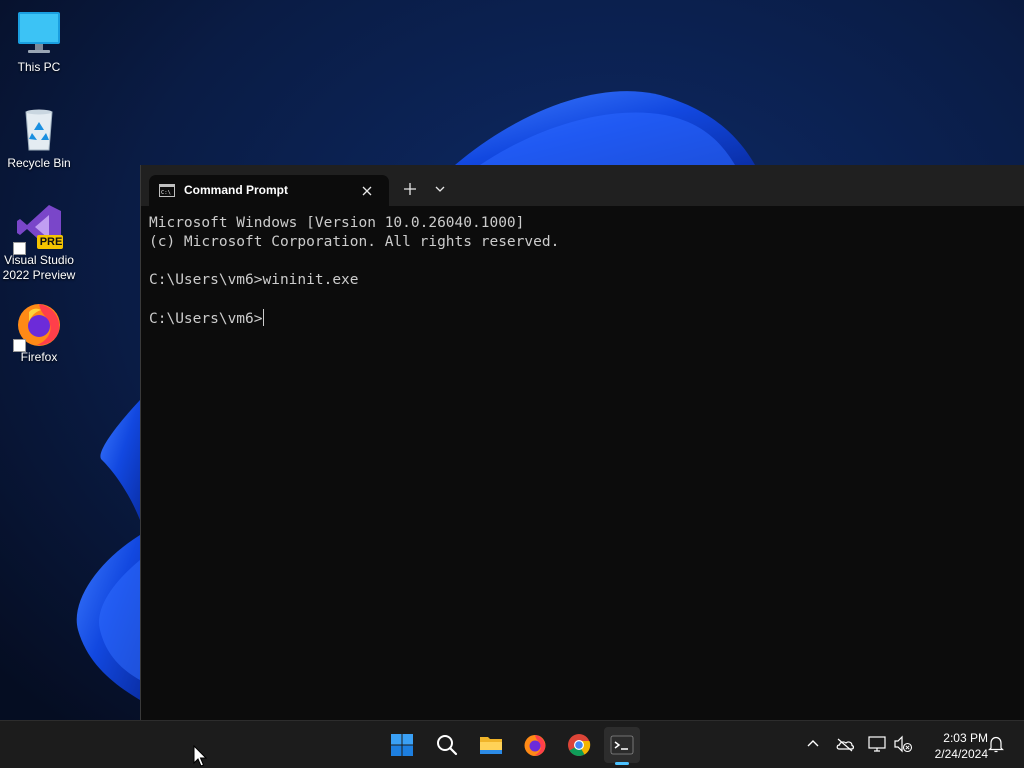 The width and height of the screenshot is (1024, 768). Describe the element at coordinates (39, 130) in the screenshot. I see `recycle-bin-icon` at that location.